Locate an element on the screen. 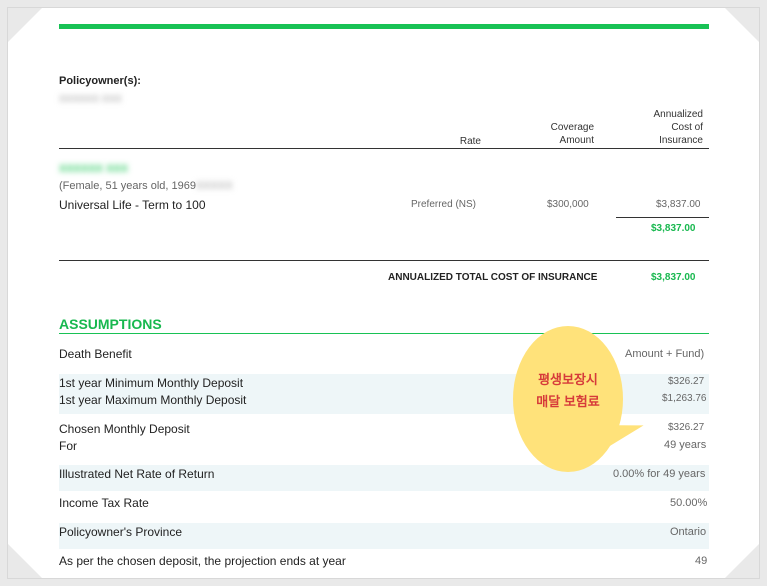  assumption-label: Death Benefit is located at coordinates (95, 354).